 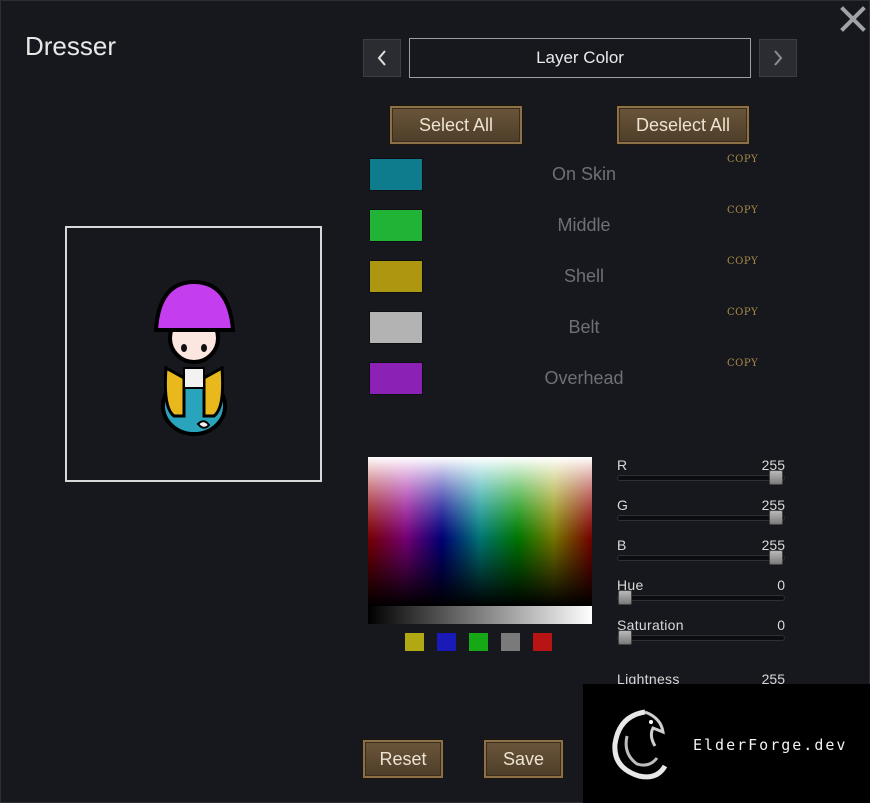 What do you see at coordinates (683, 125) in the screenshot?
I see `deselect-all-button: Deselect All` at bounding box center [683, 125].